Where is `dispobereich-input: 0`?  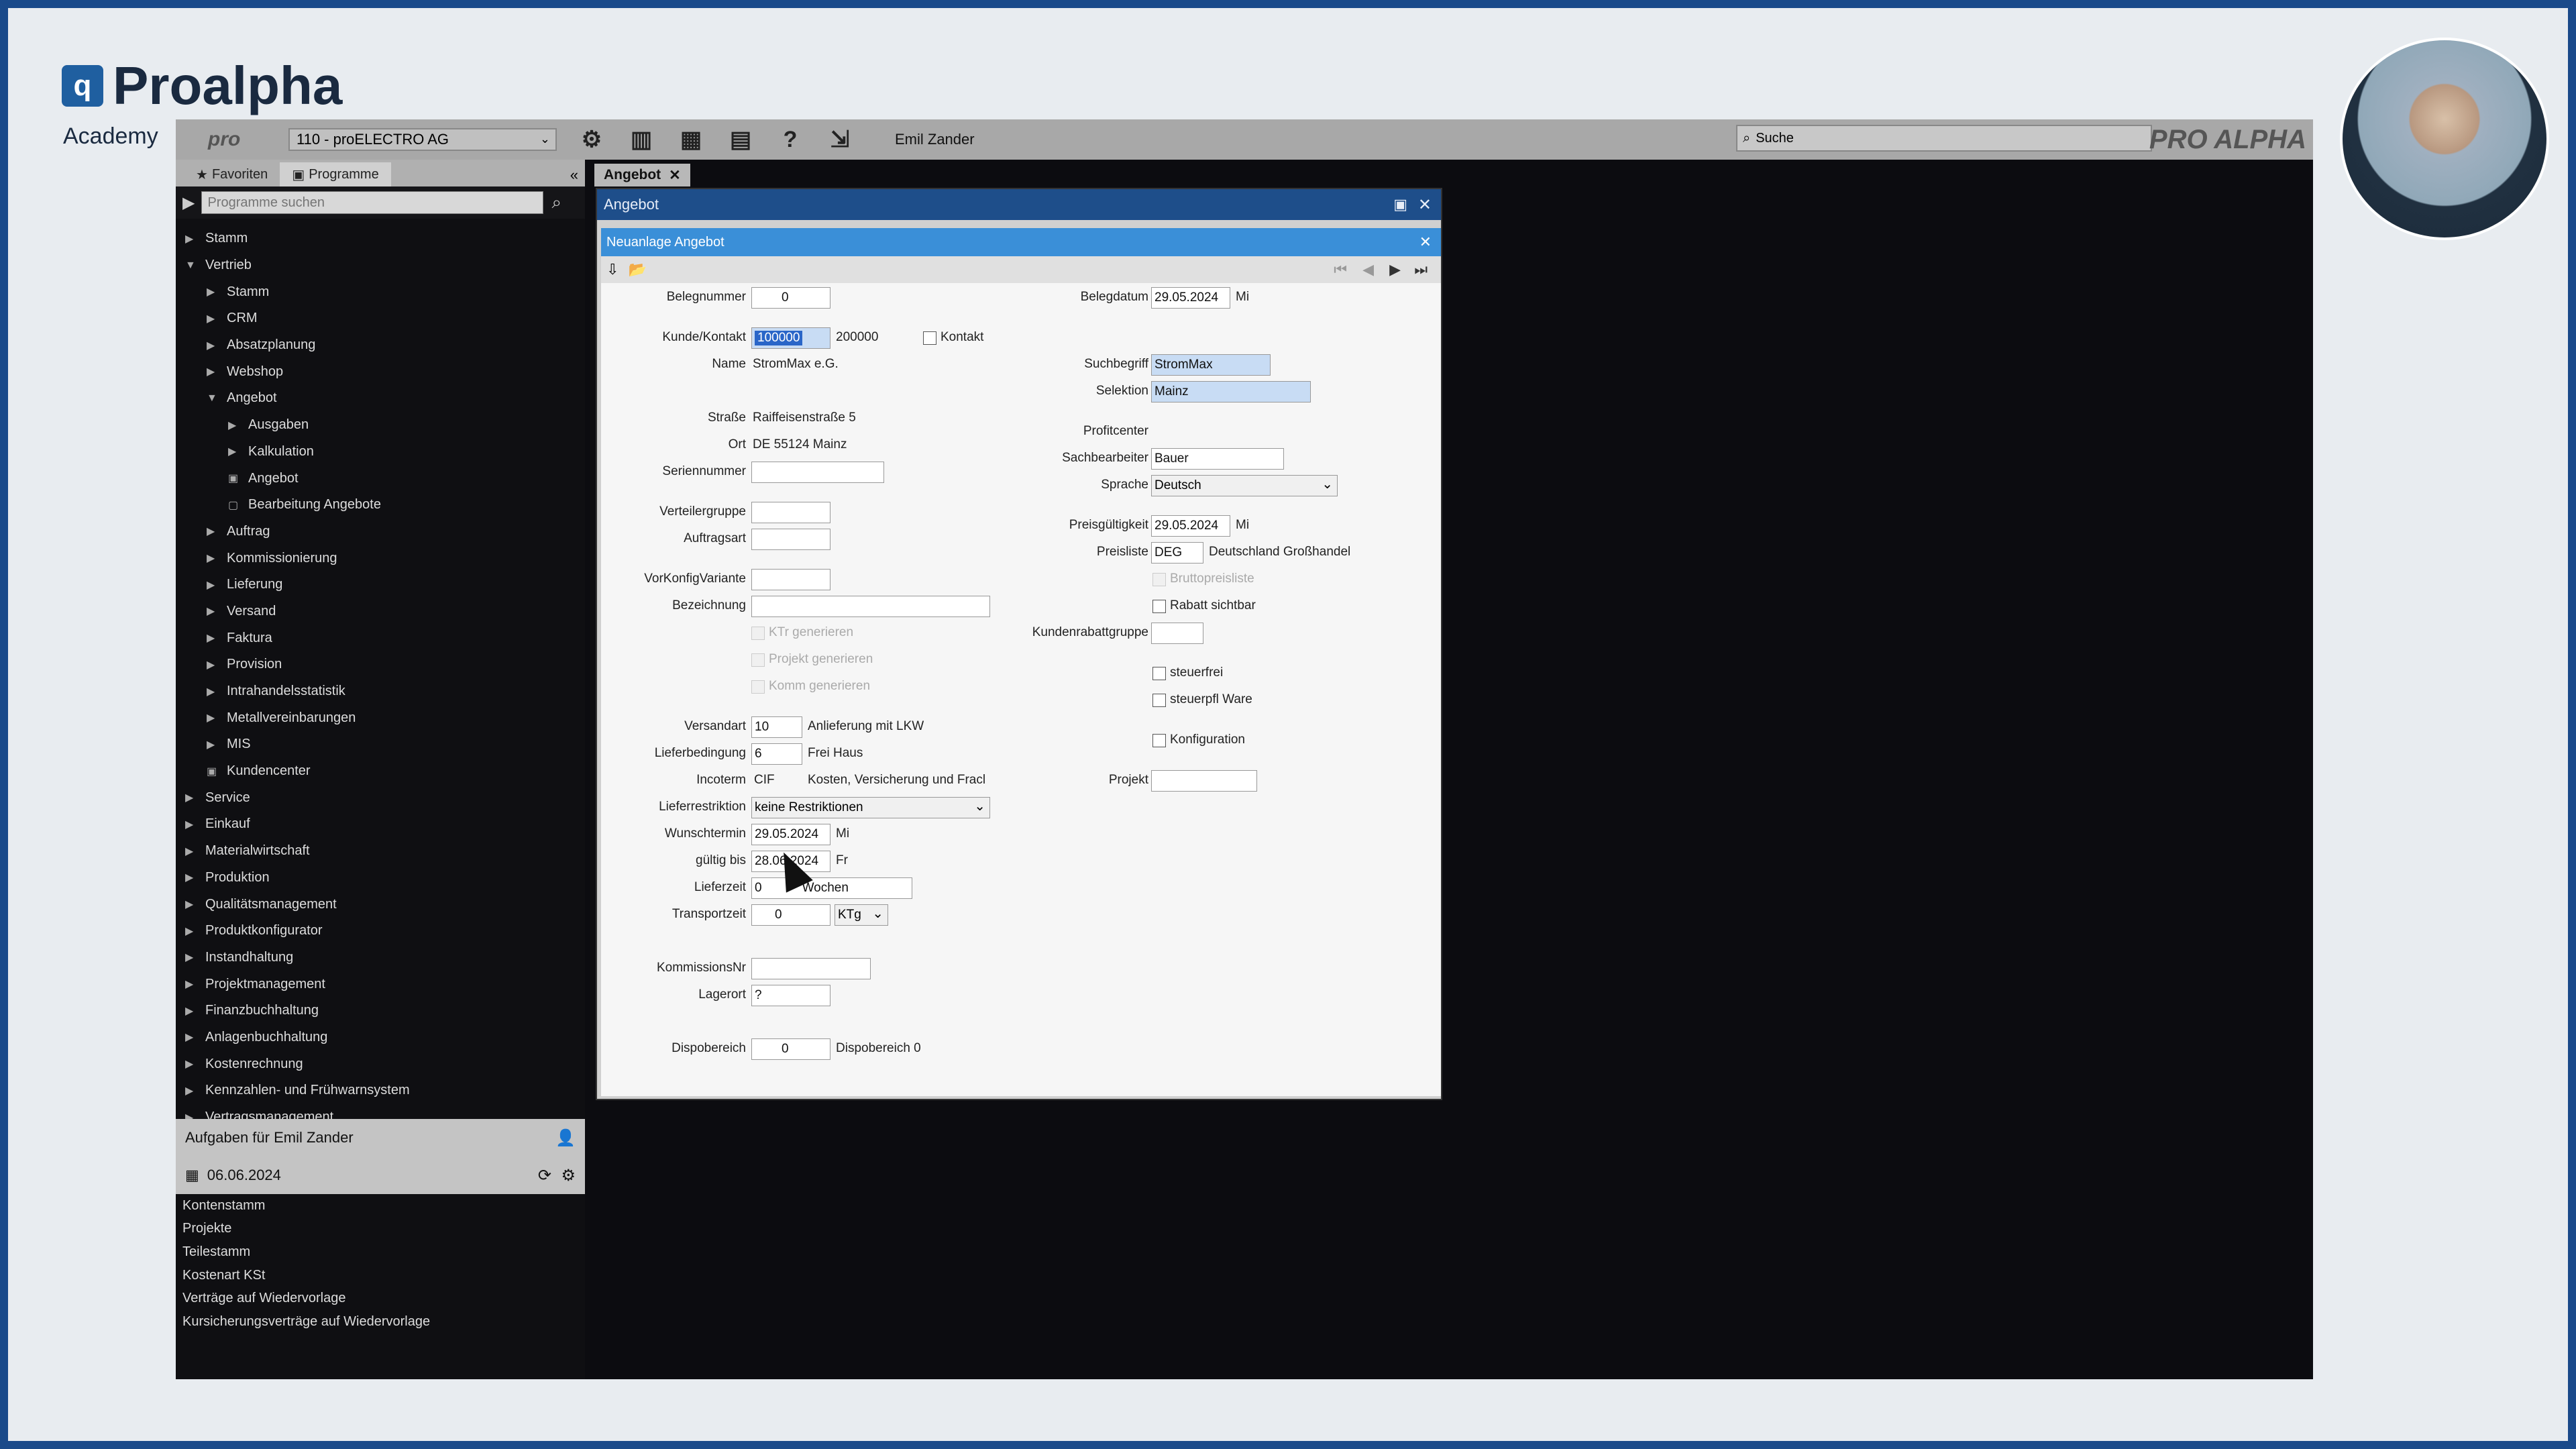 dispobereich-input: 0 is located at coordinates (790, 1049).